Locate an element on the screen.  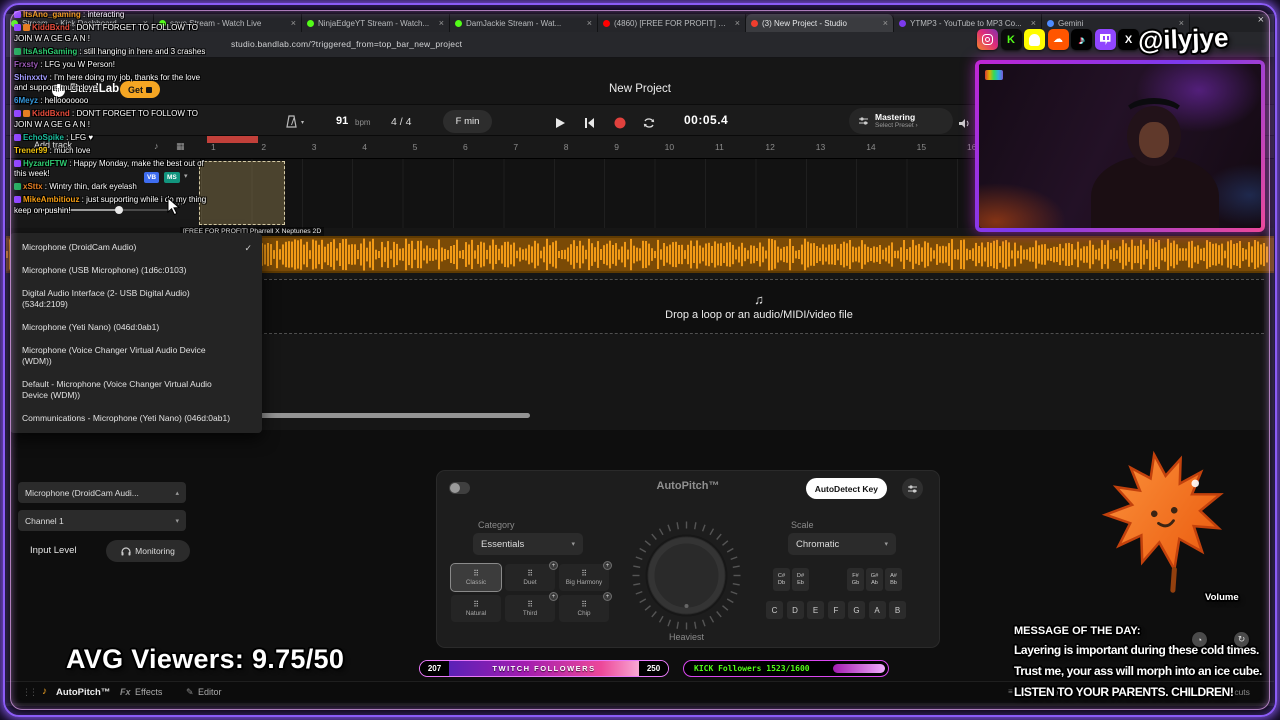
key-b: B is located at coordinates (897, 610).